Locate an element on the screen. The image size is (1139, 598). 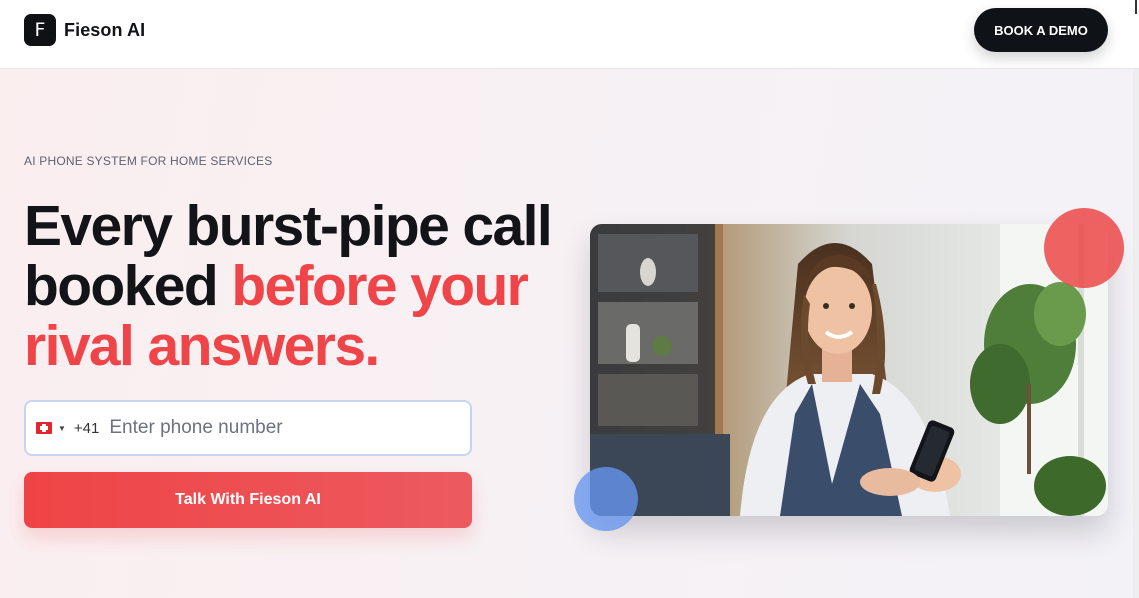
phone-field: ▼ +41 is located at coordinates (248, 428).